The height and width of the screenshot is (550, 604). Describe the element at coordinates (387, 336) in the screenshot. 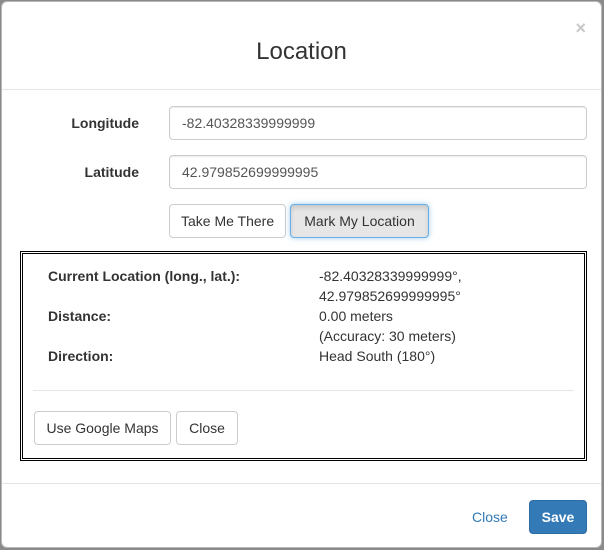

I see `accuracy-value: (Accuracy: 30 meters)` at that location.